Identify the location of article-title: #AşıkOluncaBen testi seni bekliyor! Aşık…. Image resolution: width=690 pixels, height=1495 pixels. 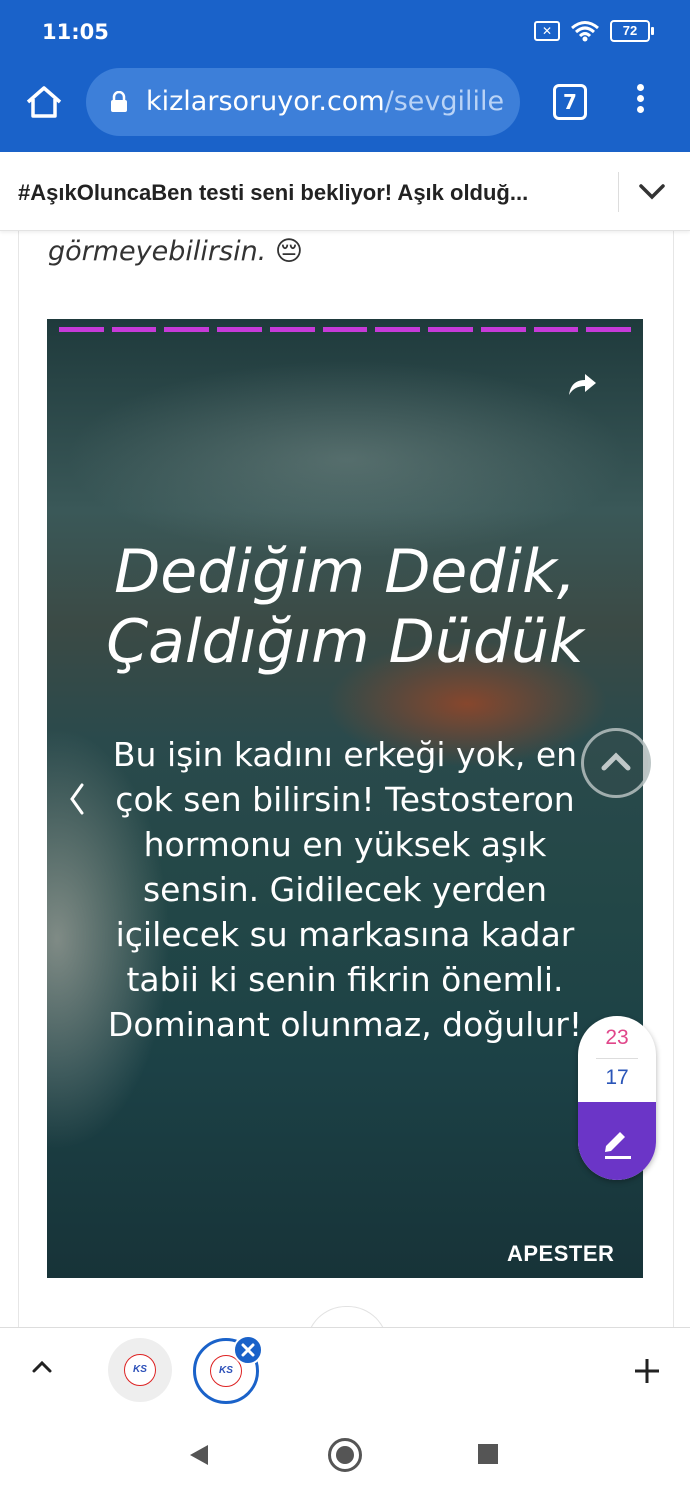
(308, 193).